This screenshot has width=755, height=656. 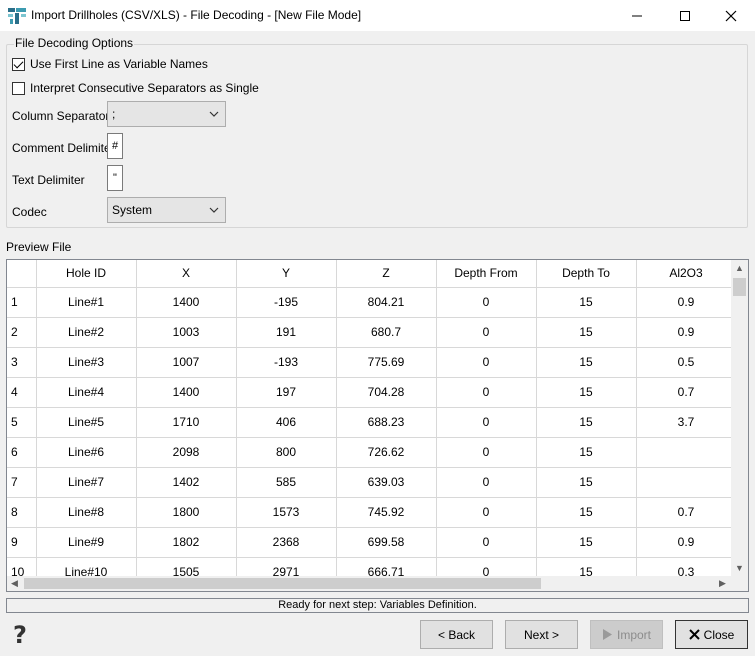 I want to click on table-cell: 680.7, so click(x=386, y=332).